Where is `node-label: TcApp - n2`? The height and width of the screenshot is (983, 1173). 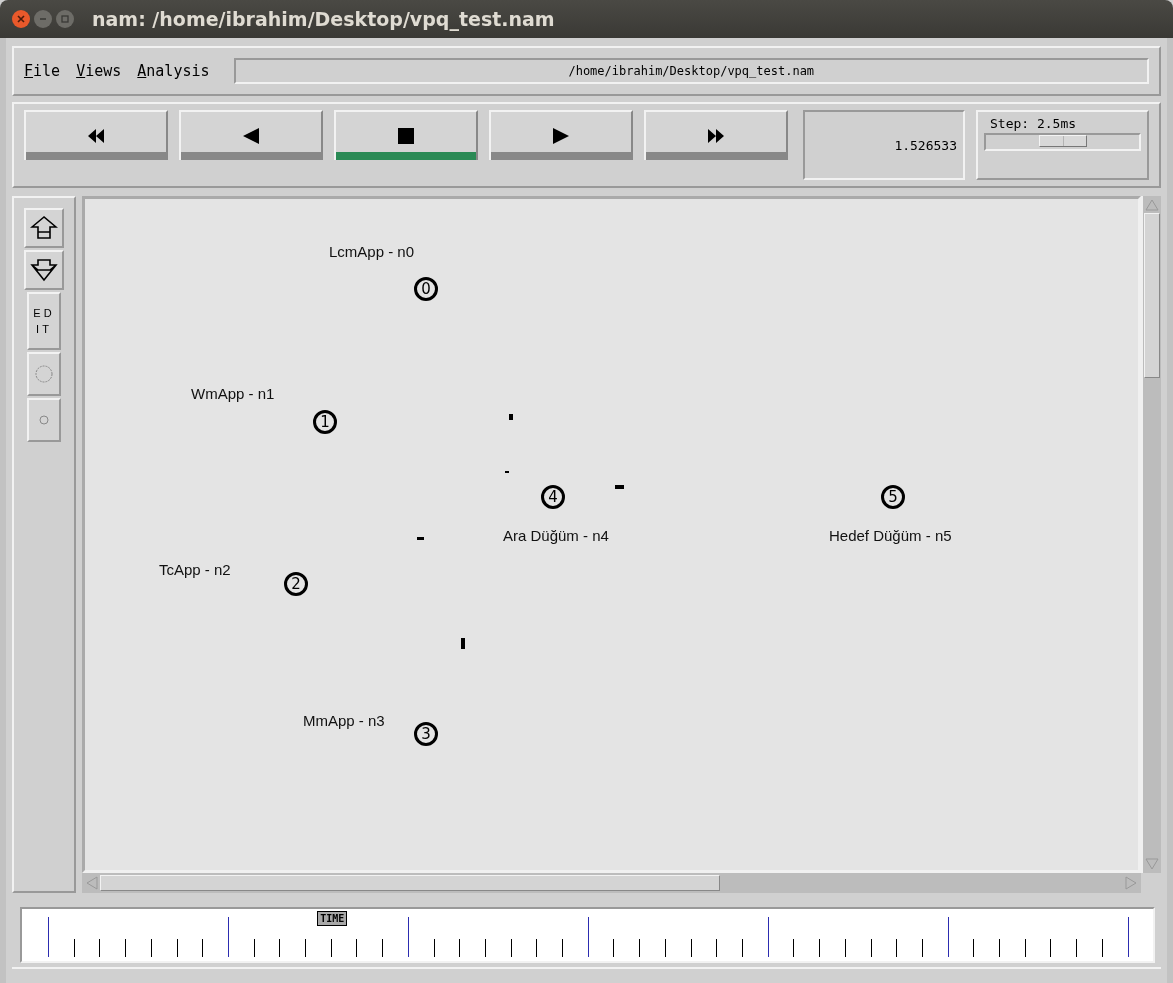
node-label: TcApp - n2 is located at coordinates (195, 569).